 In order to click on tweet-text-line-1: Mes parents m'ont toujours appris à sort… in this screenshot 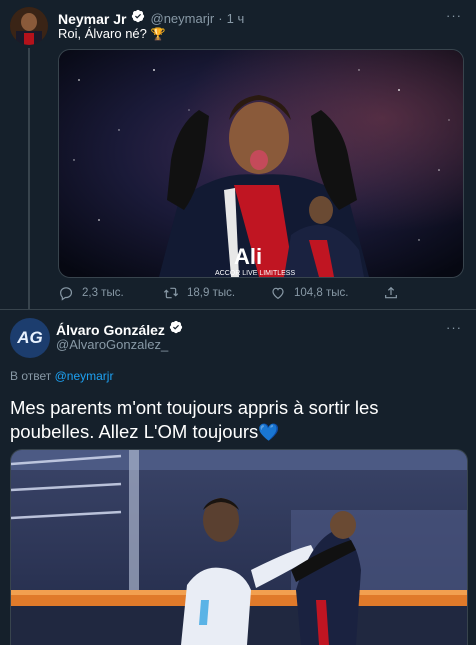, I will do `click(194, 407)`.